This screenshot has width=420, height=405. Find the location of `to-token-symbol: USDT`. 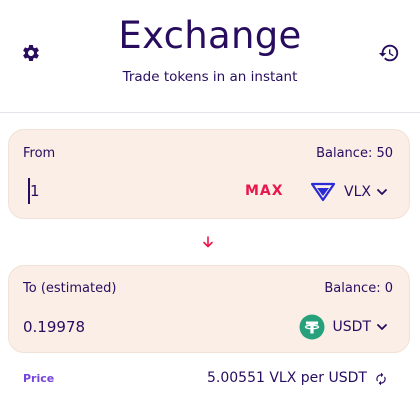

to-token-symbol: USDT is located at coordinates (351, 327).